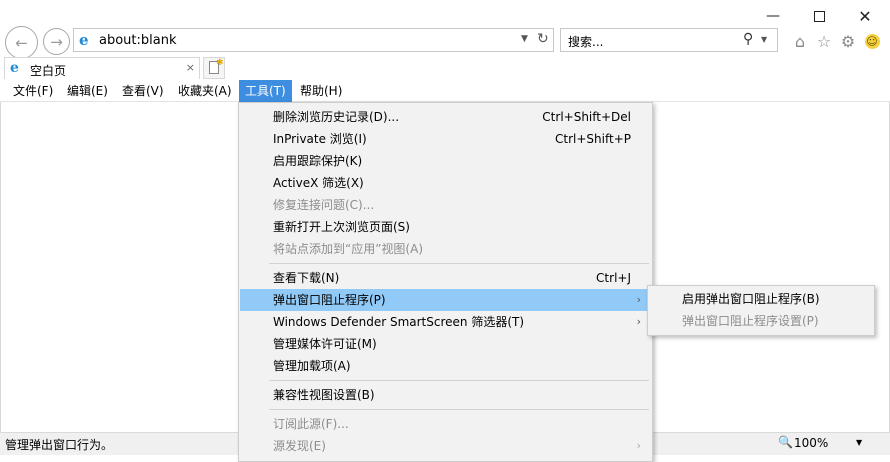 Image resolution: width=890 pixels, height=462 pixels. I want to click on minimize-icon: —, so click(773, 16).